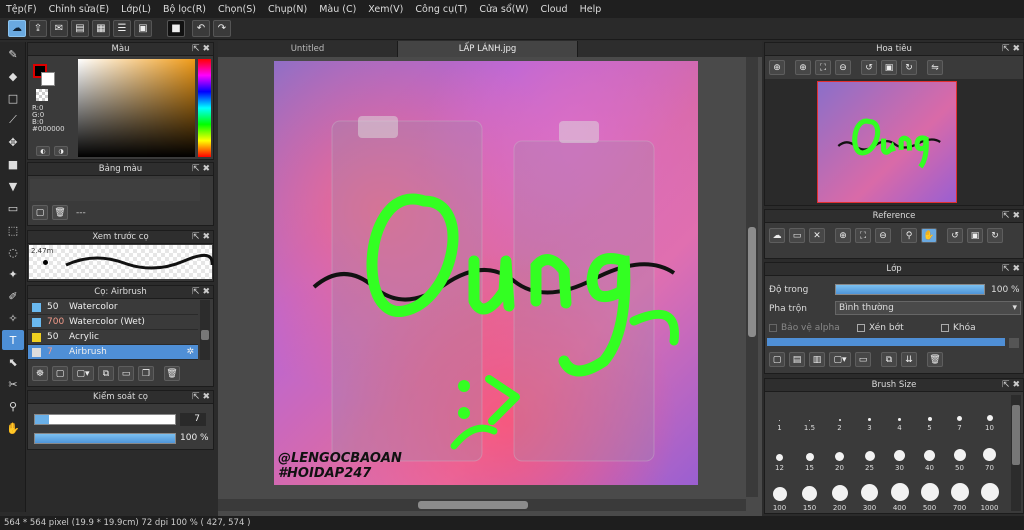 Image resolution: width=1024 pixels, height=530 pixels. Describe the element at coordinates (106, 373) in the screenshot. I see `brush-copy-icon: ⧉` at that location.